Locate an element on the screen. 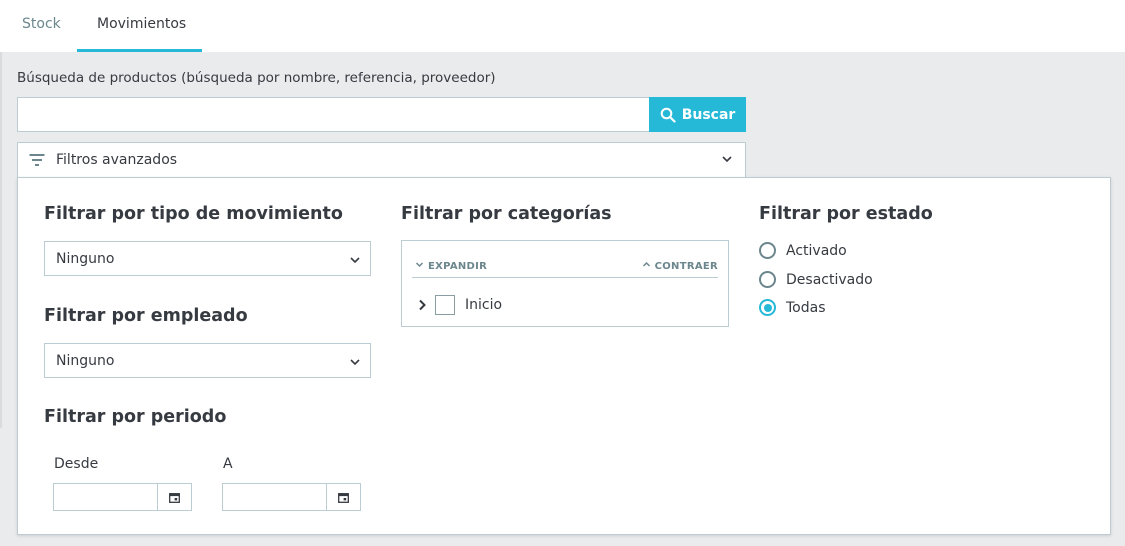 The height and width of the screenshot is (546, 1125). status-option-activado: Activado is located at coordinates (803, 250).